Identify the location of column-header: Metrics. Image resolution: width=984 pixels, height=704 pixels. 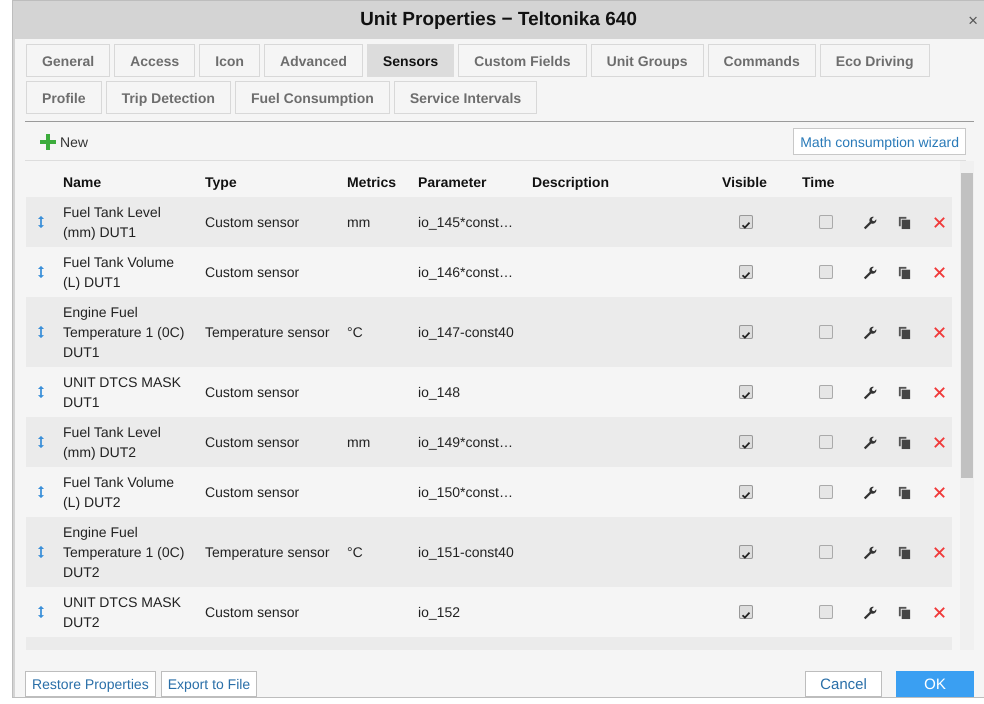
(371, 182).